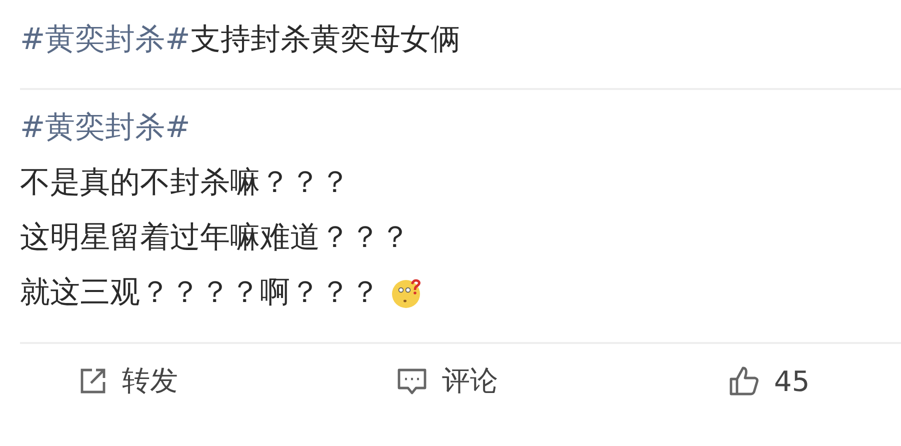 Image resolution: width=901 pixels, height=446 pixels. Describe the element at coordinates (562, 381) in the screenshot. I see `comment-button: 评论` at that location.